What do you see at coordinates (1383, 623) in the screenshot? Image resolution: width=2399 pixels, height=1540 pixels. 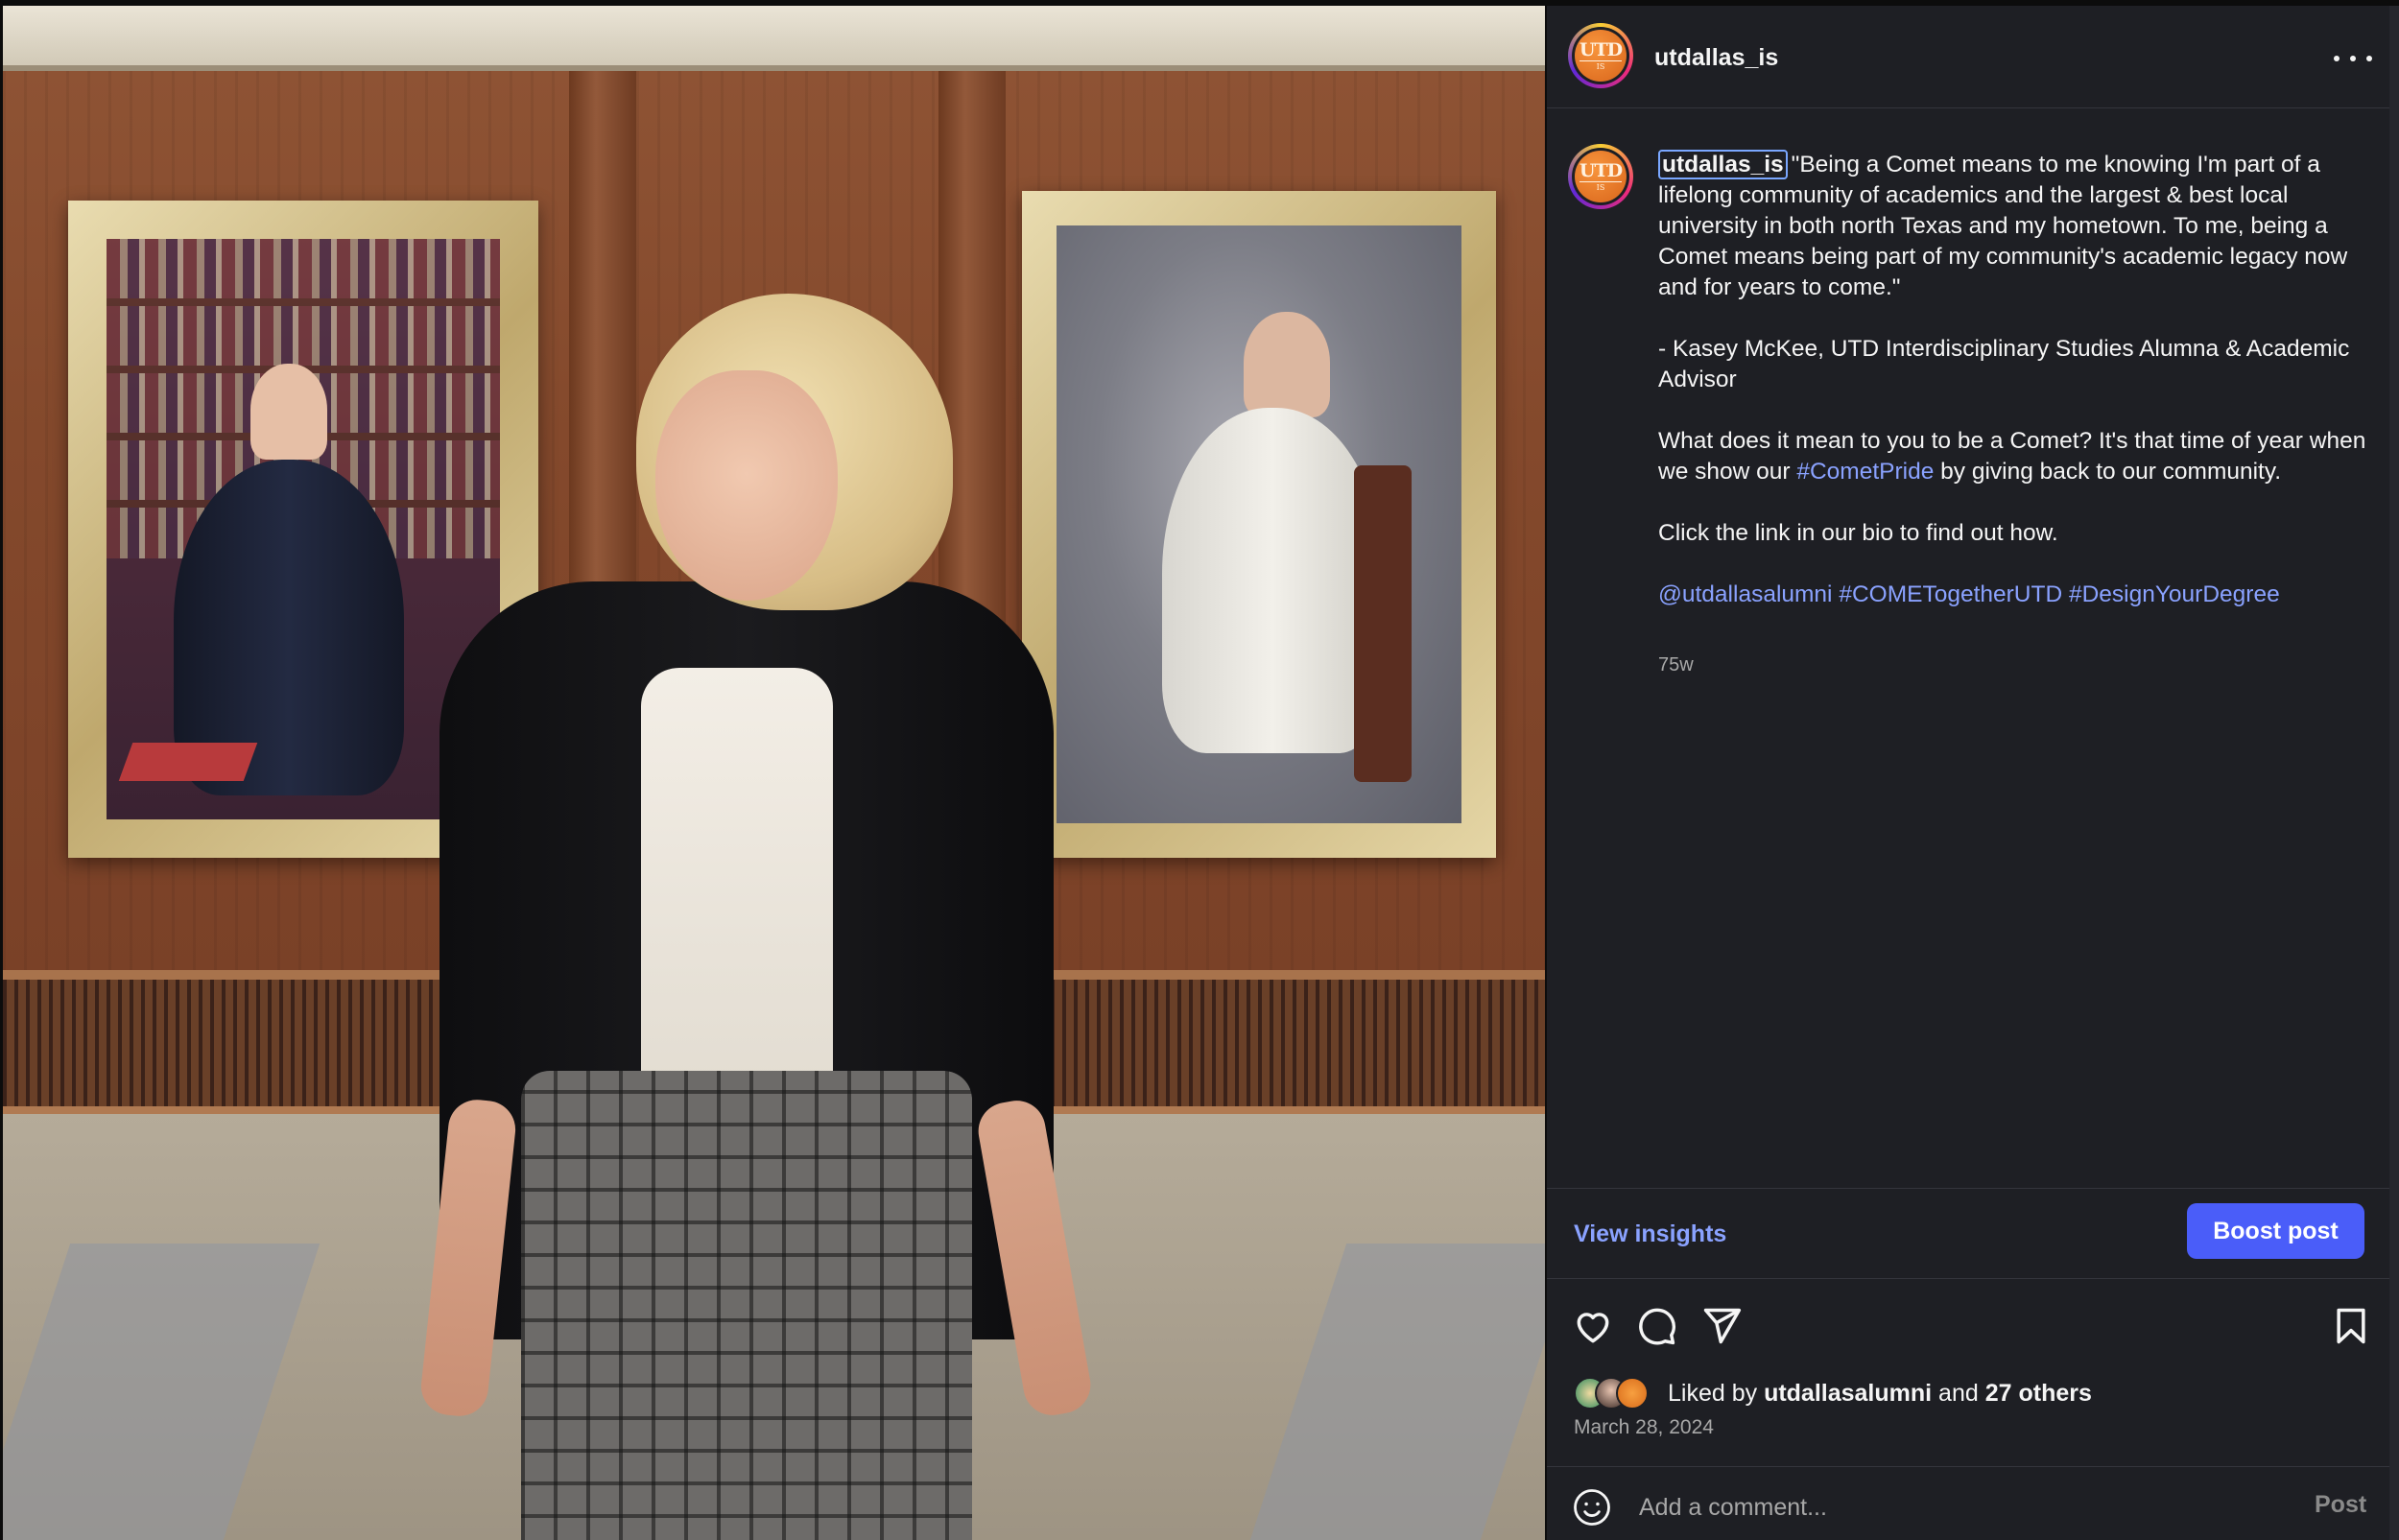 I see `right-portrait-chair` at bounding box center [1383, 623].